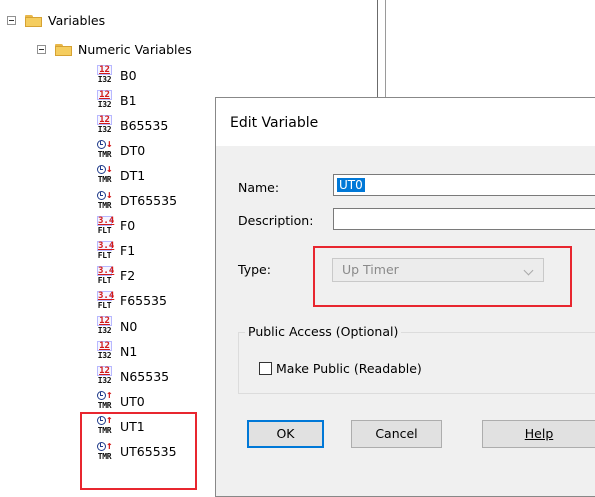  What do you see at coordinates (464, 185) in the screenshot?
I see `name-field: UT0` at bounding box center [464, 185].